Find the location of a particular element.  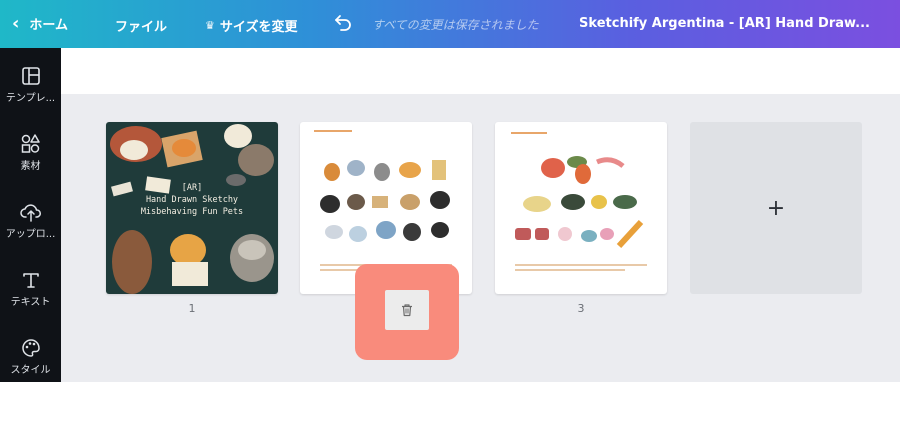

undo-icon is located at coordinates (343, 23).